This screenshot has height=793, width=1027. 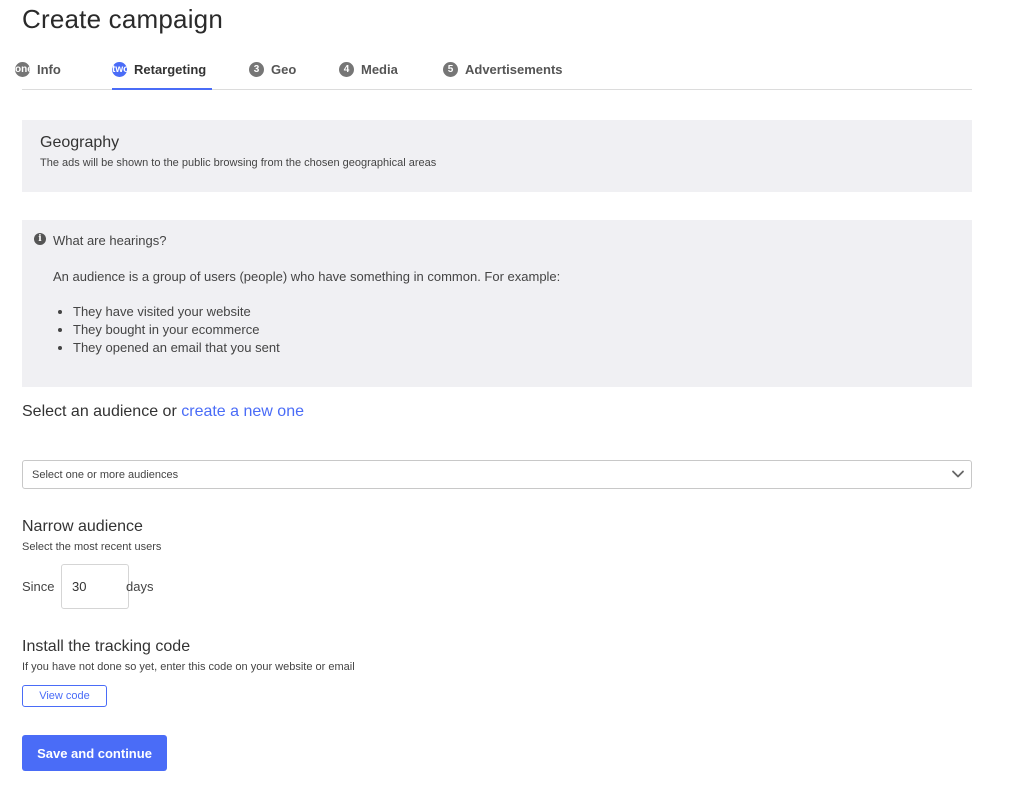 I want to click on tab-media: 4 Media, so click(x=368, y=69).